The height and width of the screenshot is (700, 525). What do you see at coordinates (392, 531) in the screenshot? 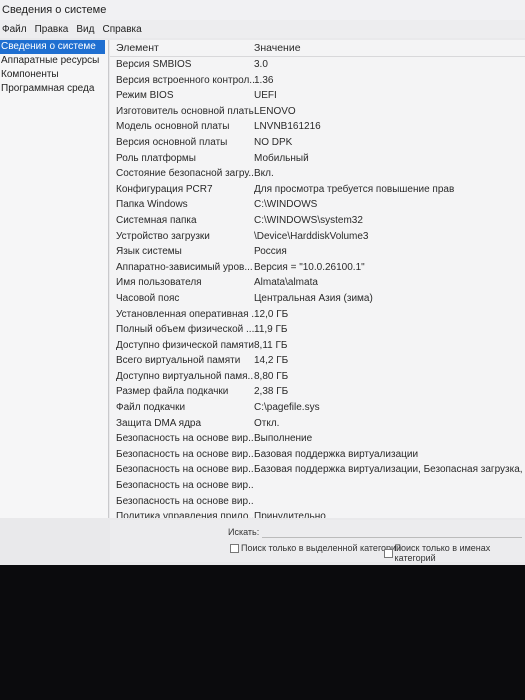
I see `search-input` at bounding box center [392, 531].